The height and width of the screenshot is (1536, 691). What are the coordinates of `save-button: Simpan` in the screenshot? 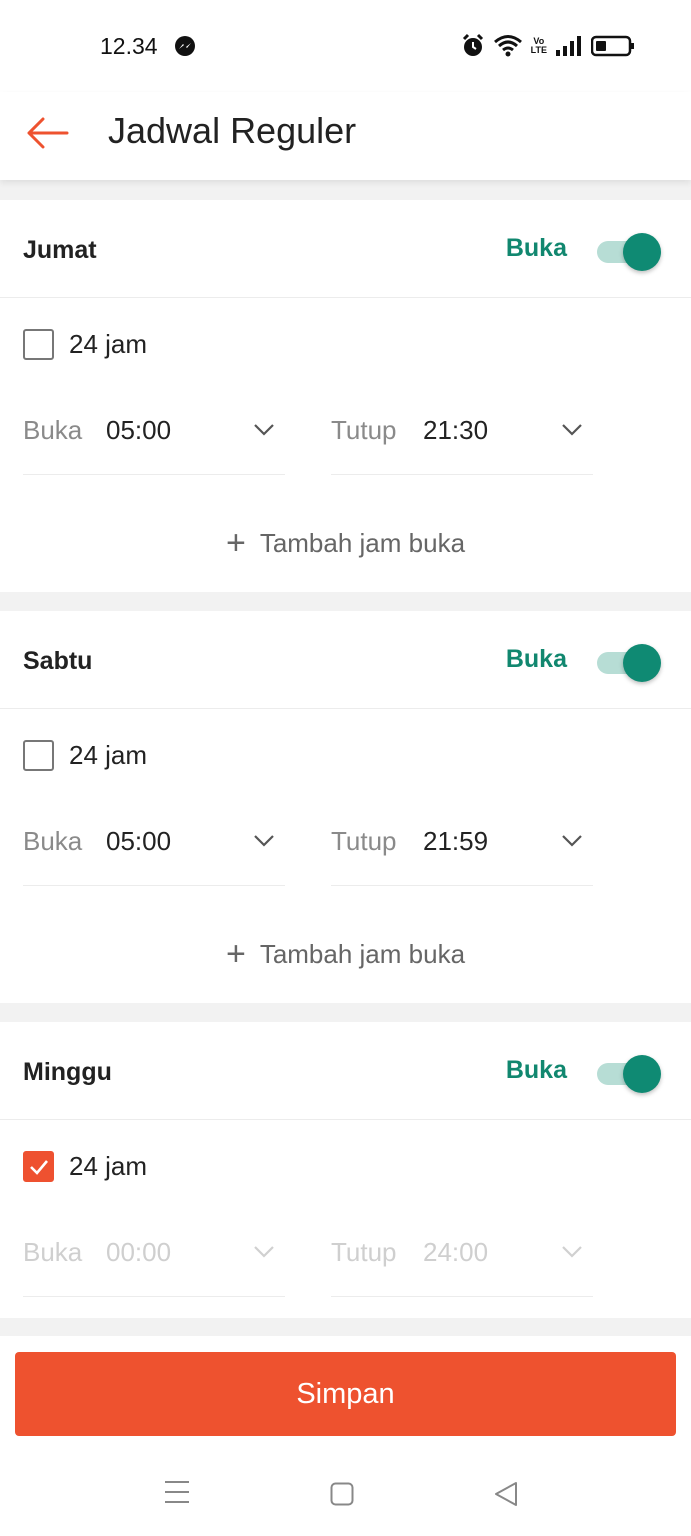 It's located at (345, 1394).